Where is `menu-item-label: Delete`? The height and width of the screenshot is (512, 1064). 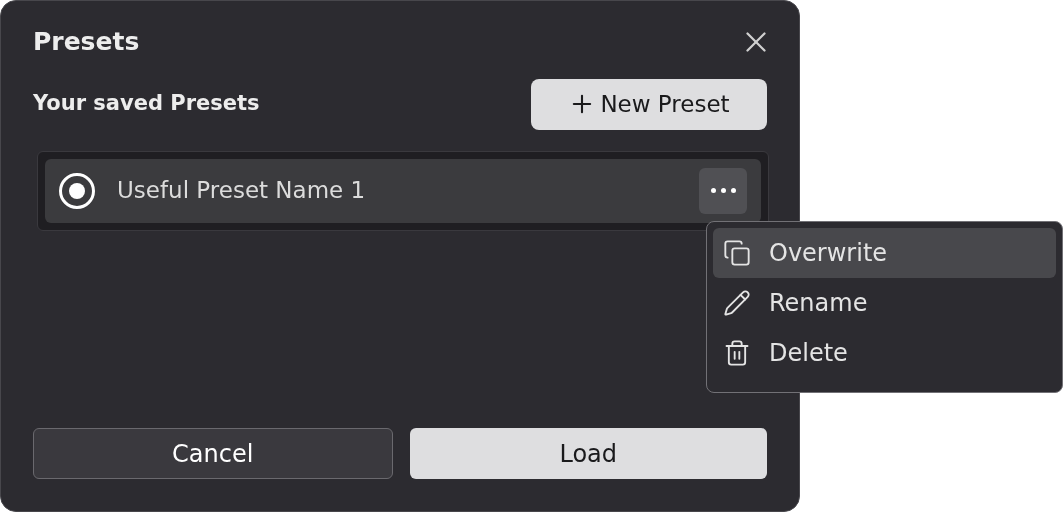
menu-item-label: Delete is located at coordinates (808, 353).